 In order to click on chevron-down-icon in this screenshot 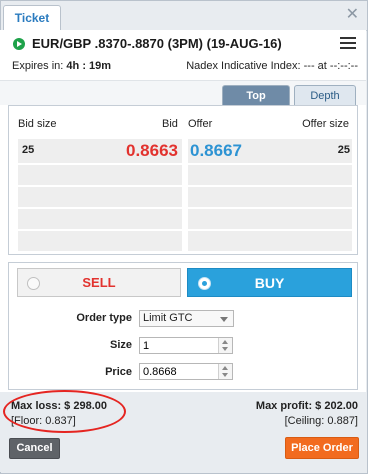, I will do `click(224, 319)`.